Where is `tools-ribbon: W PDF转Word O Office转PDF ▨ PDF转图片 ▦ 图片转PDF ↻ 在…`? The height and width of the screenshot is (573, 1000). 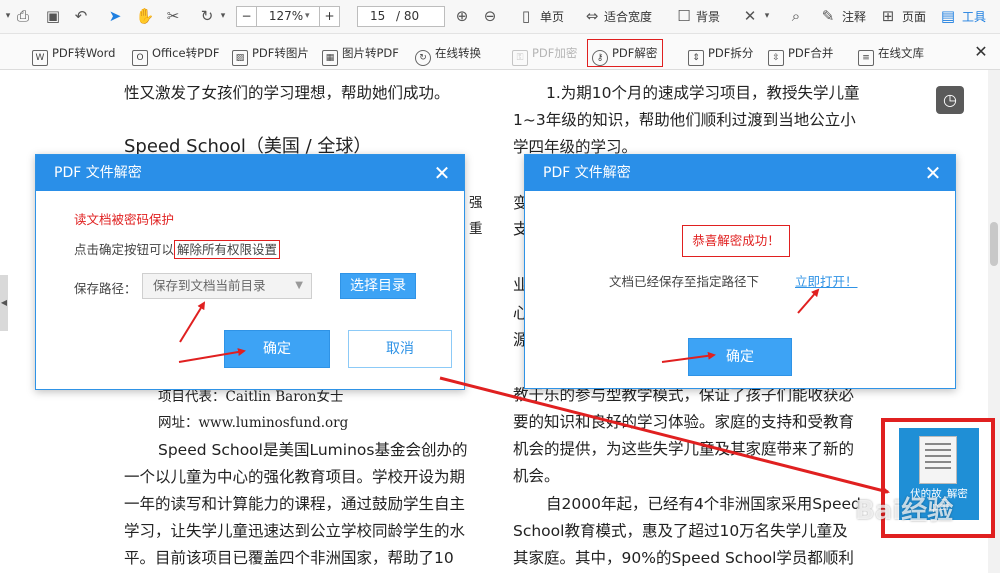 tools-ribbon: W PDF转Word O Office转PDF ▨ PDF转图片 ▦ 图片转PDF ↻ 在… is located at coordinates (500, 52).